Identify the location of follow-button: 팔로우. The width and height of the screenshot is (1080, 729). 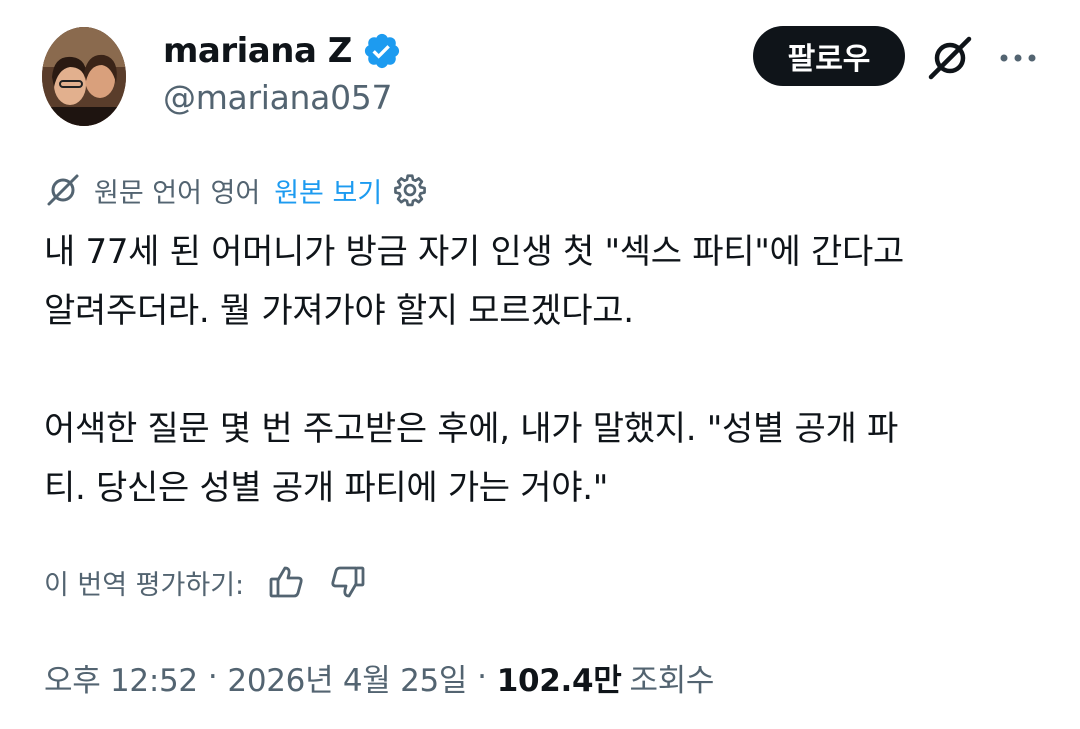
(829, 56).